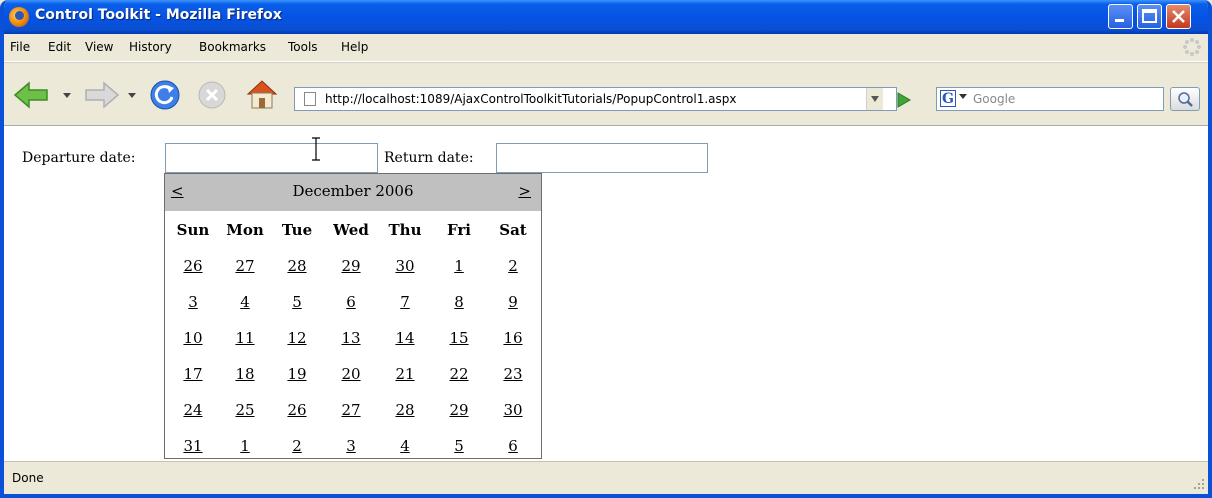 Image resolution: width=1212 pixels, height=498 pixels. I want to click on close-button, so click(1178, 16).